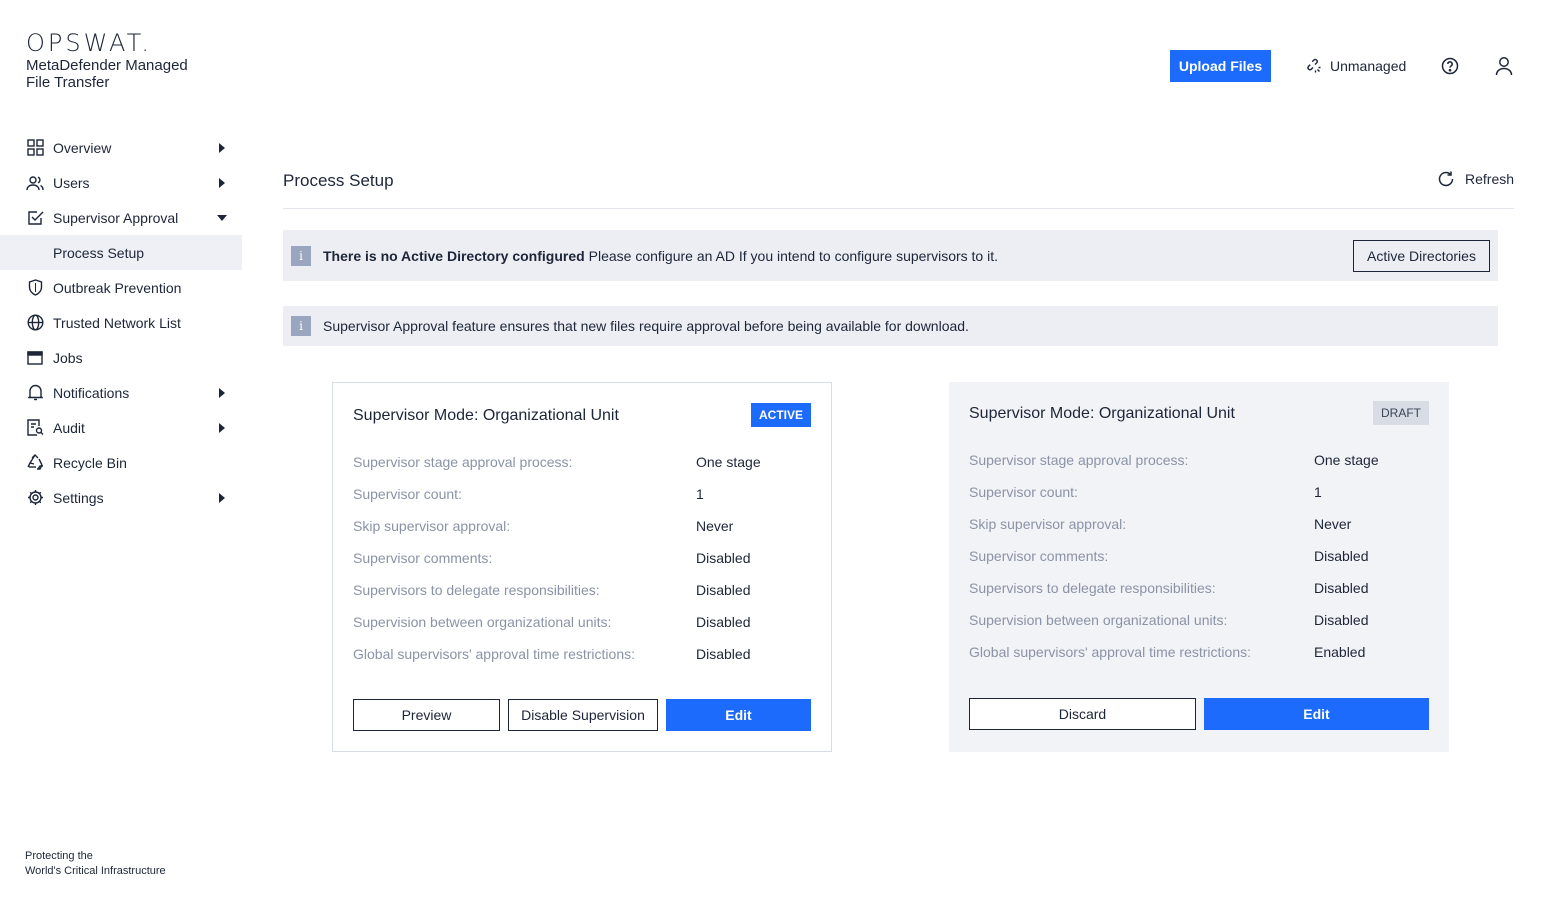 The image size is (1555, 911). I want to click on card-title: Supervisor Mode: Organizational Unit, so click(486, 415).